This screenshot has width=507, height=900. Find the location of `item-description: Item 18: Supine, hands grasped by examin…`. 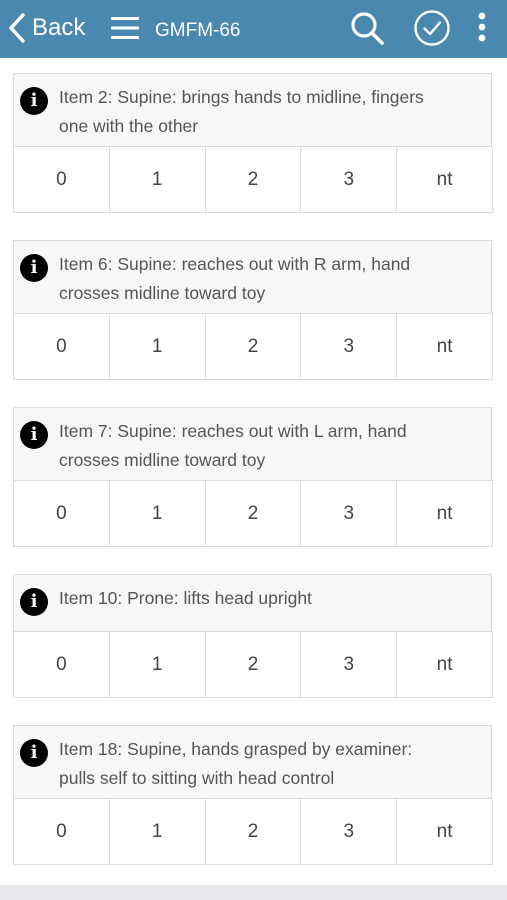

item-description: Item 18: Supine, hands grasped by examin… is located at coordinates (270, 764).